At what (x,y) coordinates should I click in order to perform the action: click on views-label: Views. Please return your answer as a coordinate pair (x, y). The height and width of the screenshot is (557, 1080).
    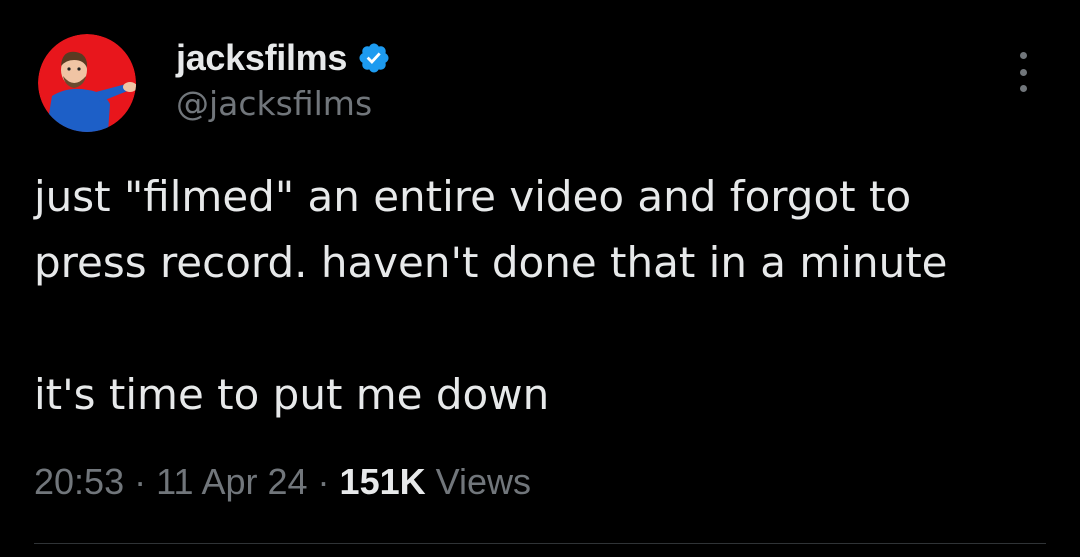
    Looking at the image, I should click on (478, 481).